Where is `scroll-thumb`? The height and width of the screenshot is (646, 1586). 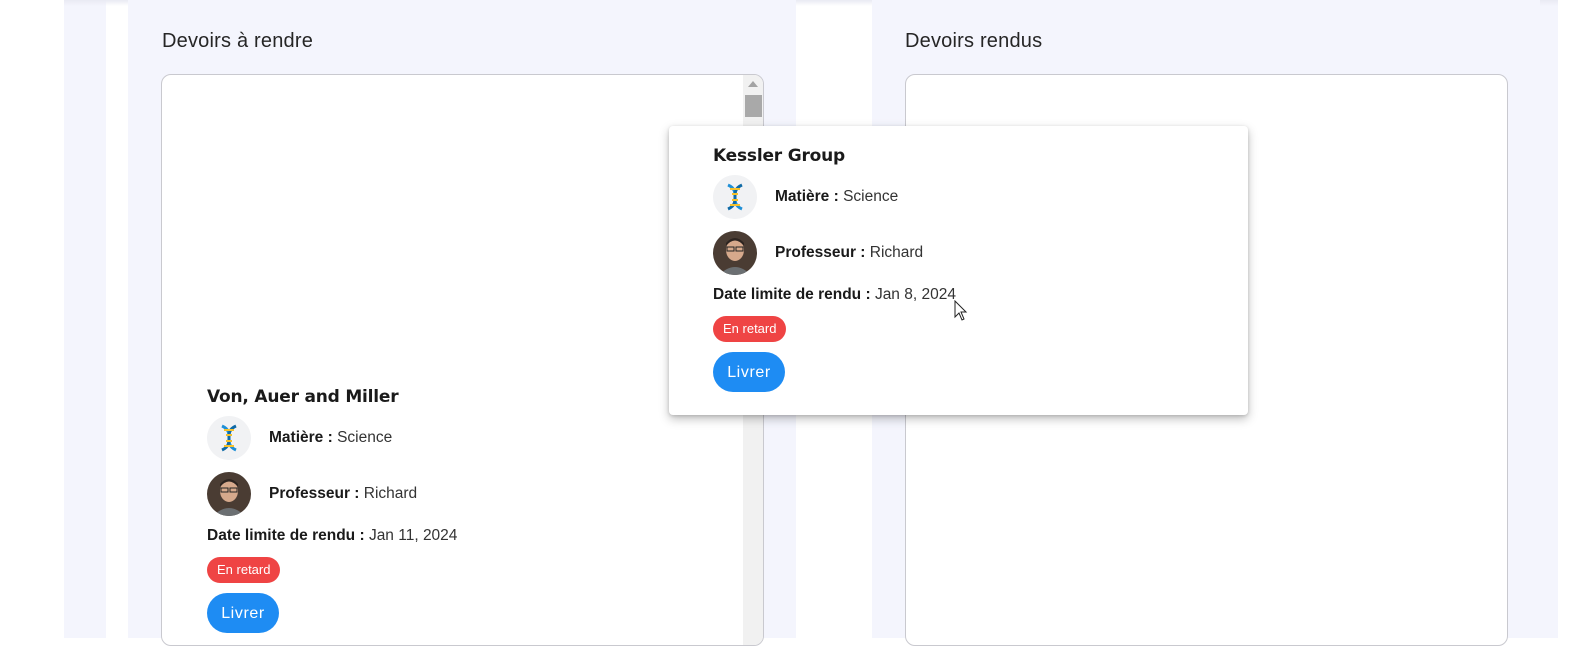
scroll-thumb is located at coordinates (753, 106).